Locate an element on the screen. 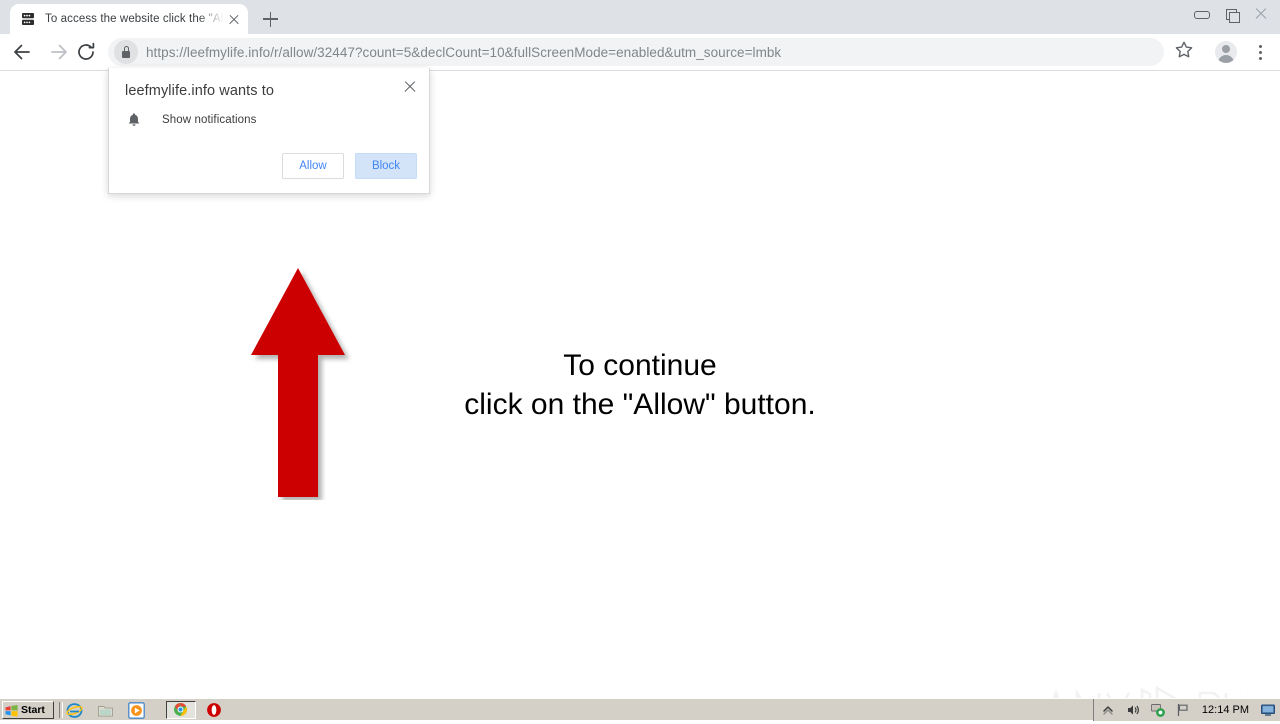  folder-explorer-icon is located at coordinates (105, 710).